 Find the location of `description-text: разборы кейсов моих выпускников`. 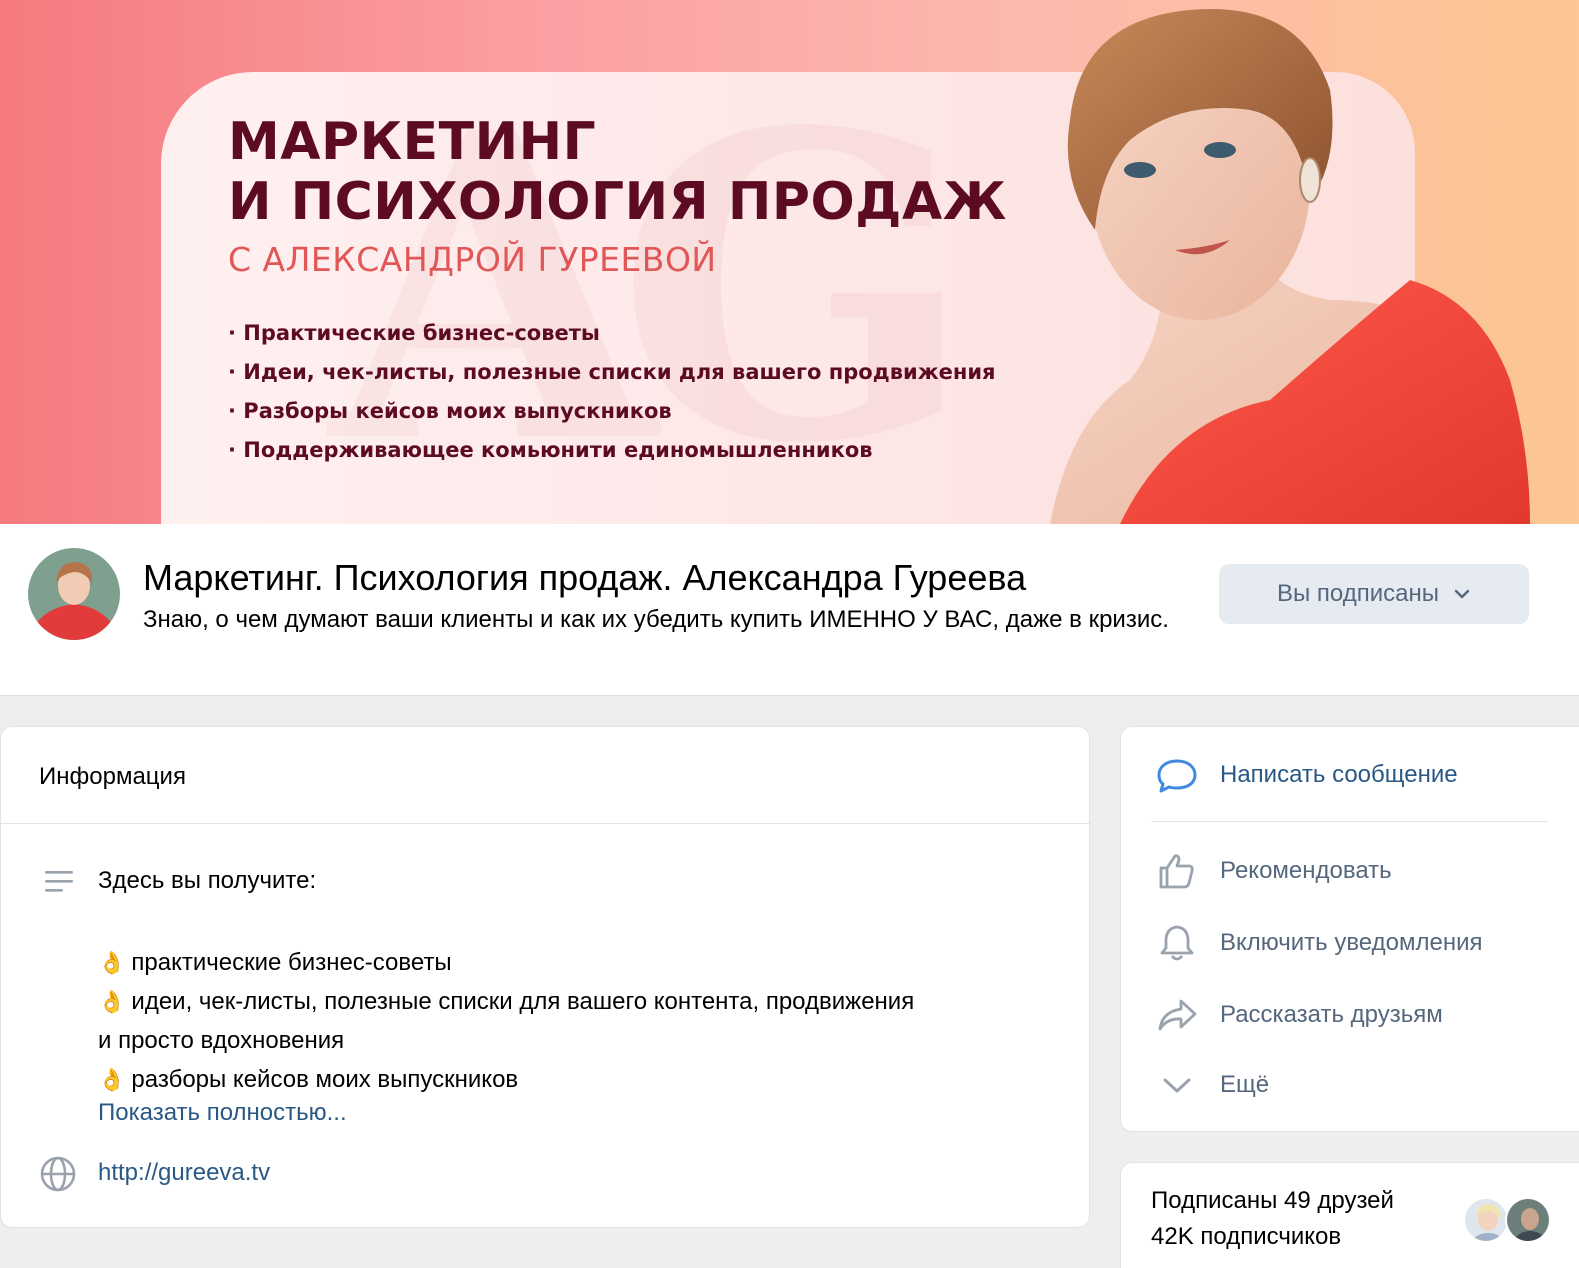

description-text: разборы кейсов моих выпускников is located at coordinates (325, 1079).